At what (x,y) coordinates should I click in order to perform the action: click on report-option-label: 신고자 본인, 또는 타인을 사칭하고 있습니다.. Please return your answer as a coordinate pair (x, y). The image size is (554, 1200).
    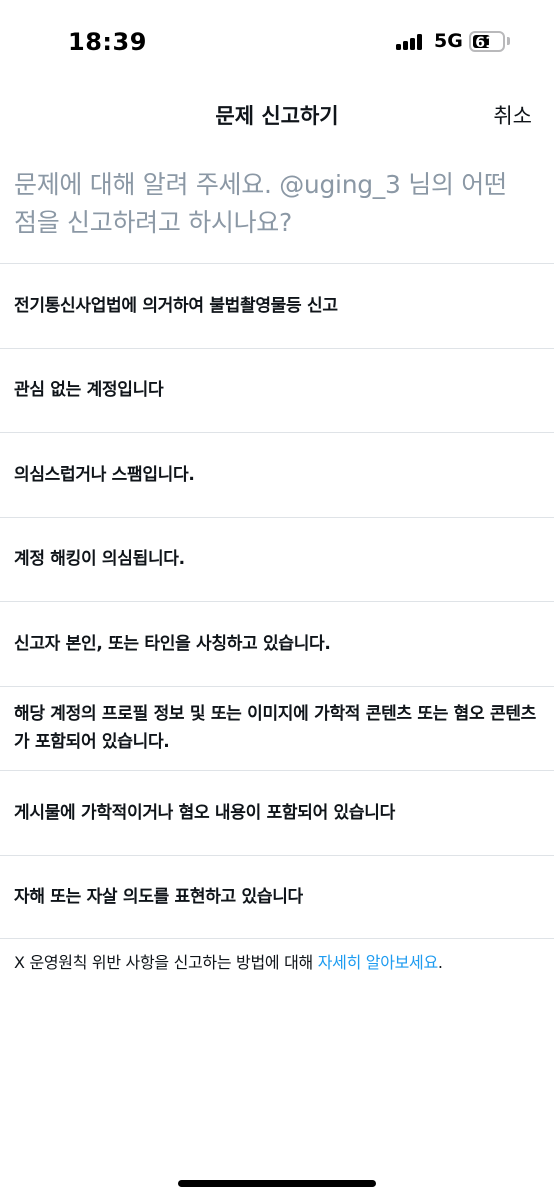
    Looking at the image, I should click on (172, 643).